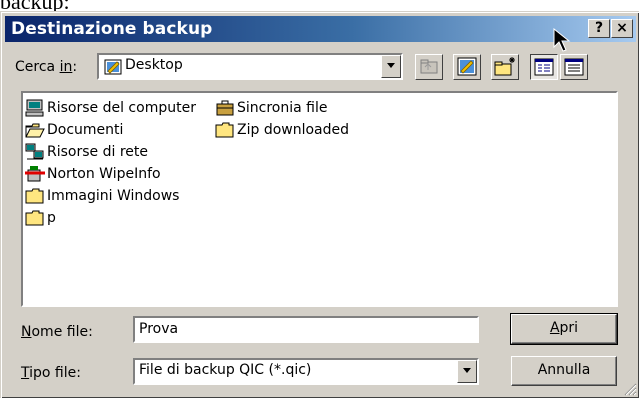 Image resolution: width=639 pixels, height=398 pixels. I want to click on list-view-icon, so click(544, 67).